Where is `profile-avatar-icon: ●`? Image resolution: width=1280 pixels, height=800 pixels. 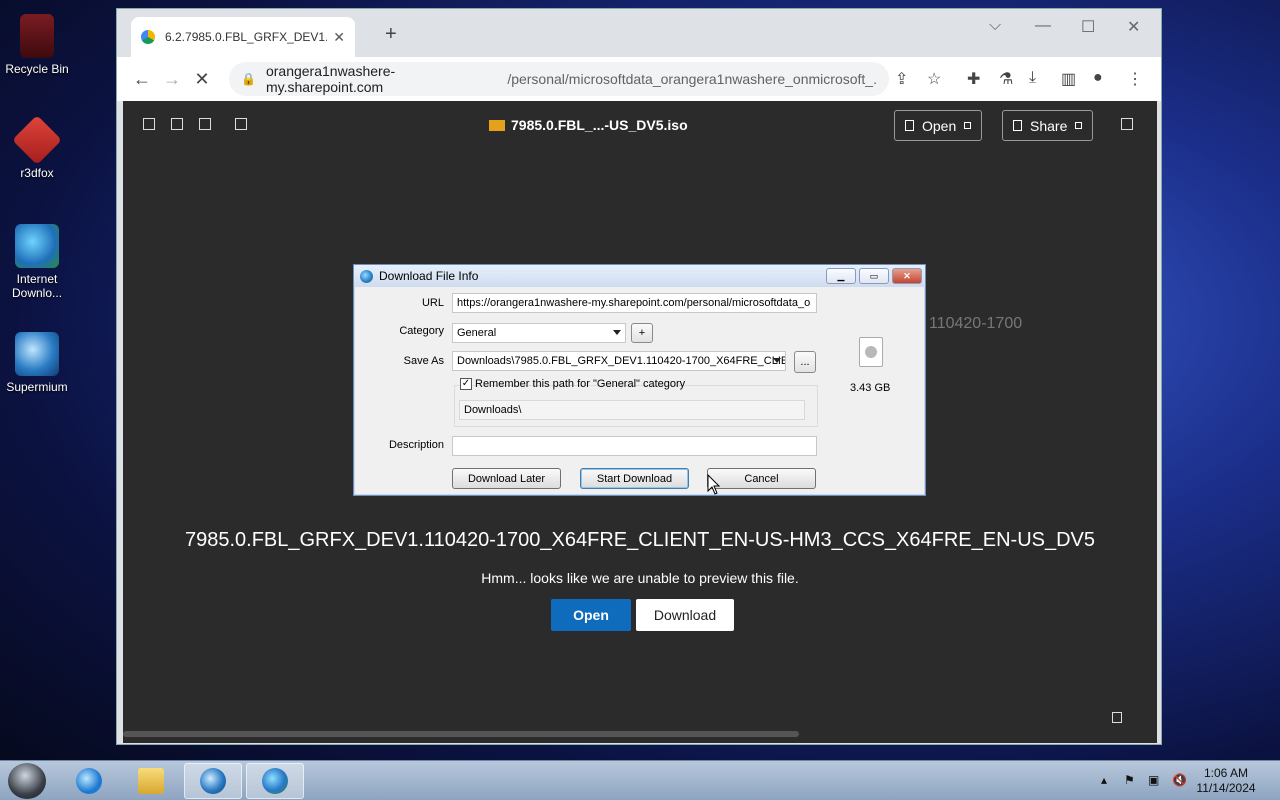
profile-avatar-icon: ● is located at coordinates (1098, 78).